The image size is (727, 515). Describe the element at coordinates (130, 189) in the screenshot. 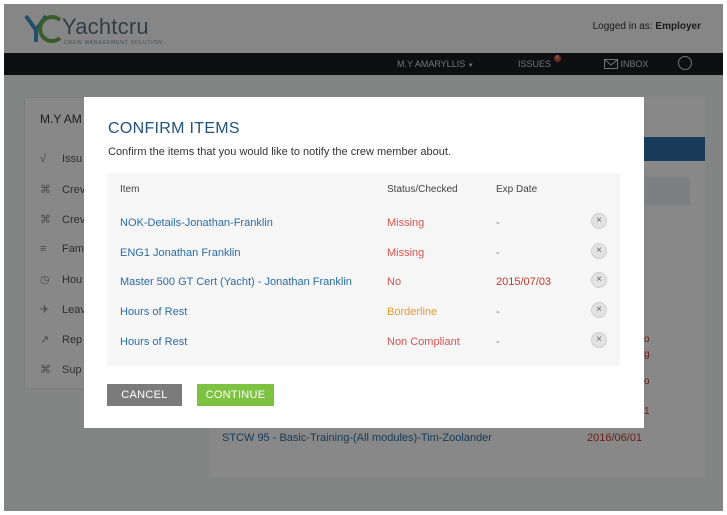

I see `column-header-item: Item` at that location.